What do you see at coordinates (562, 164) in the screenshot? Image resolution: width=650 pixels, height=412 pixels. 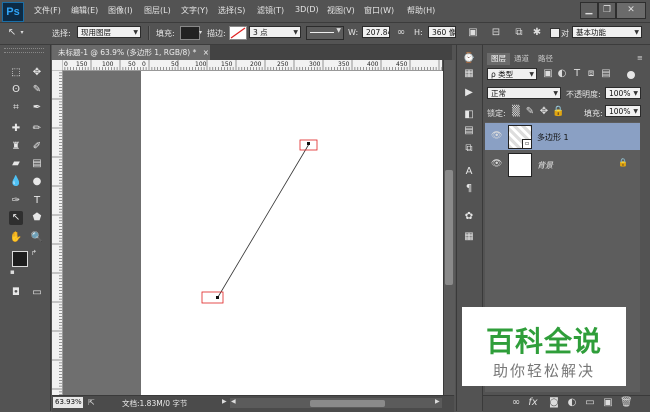 I see `layer-row-background: 👁 背景 🔒` at bounding box center [562, 164].